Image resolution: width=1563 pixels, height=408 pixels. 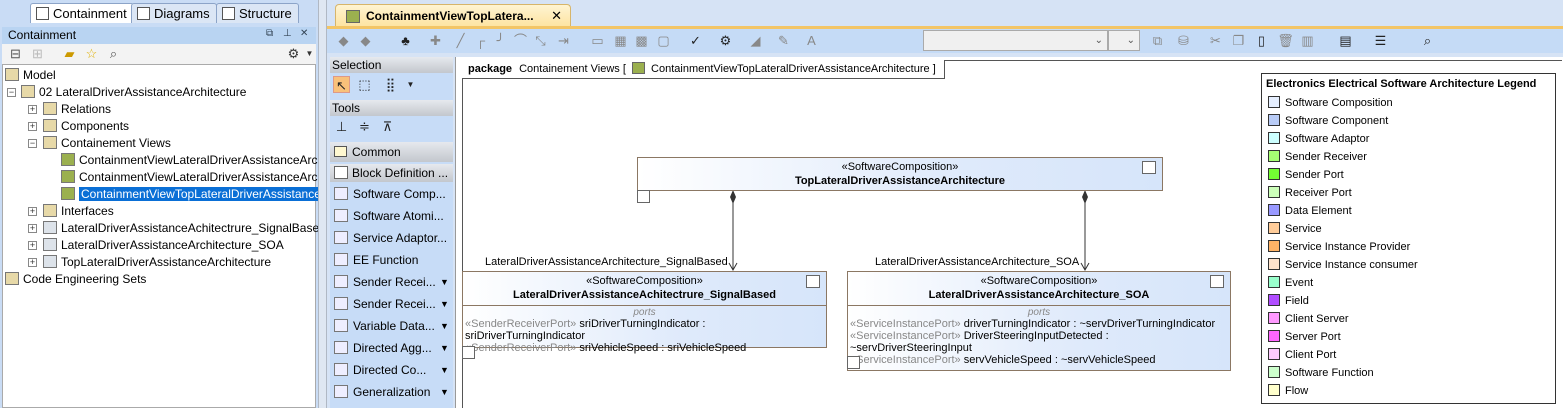 What do you see at coordinates (1314, 175) in the screenshot?
I see `legend-label: Sender Port` at bounding box center [1314, 175].